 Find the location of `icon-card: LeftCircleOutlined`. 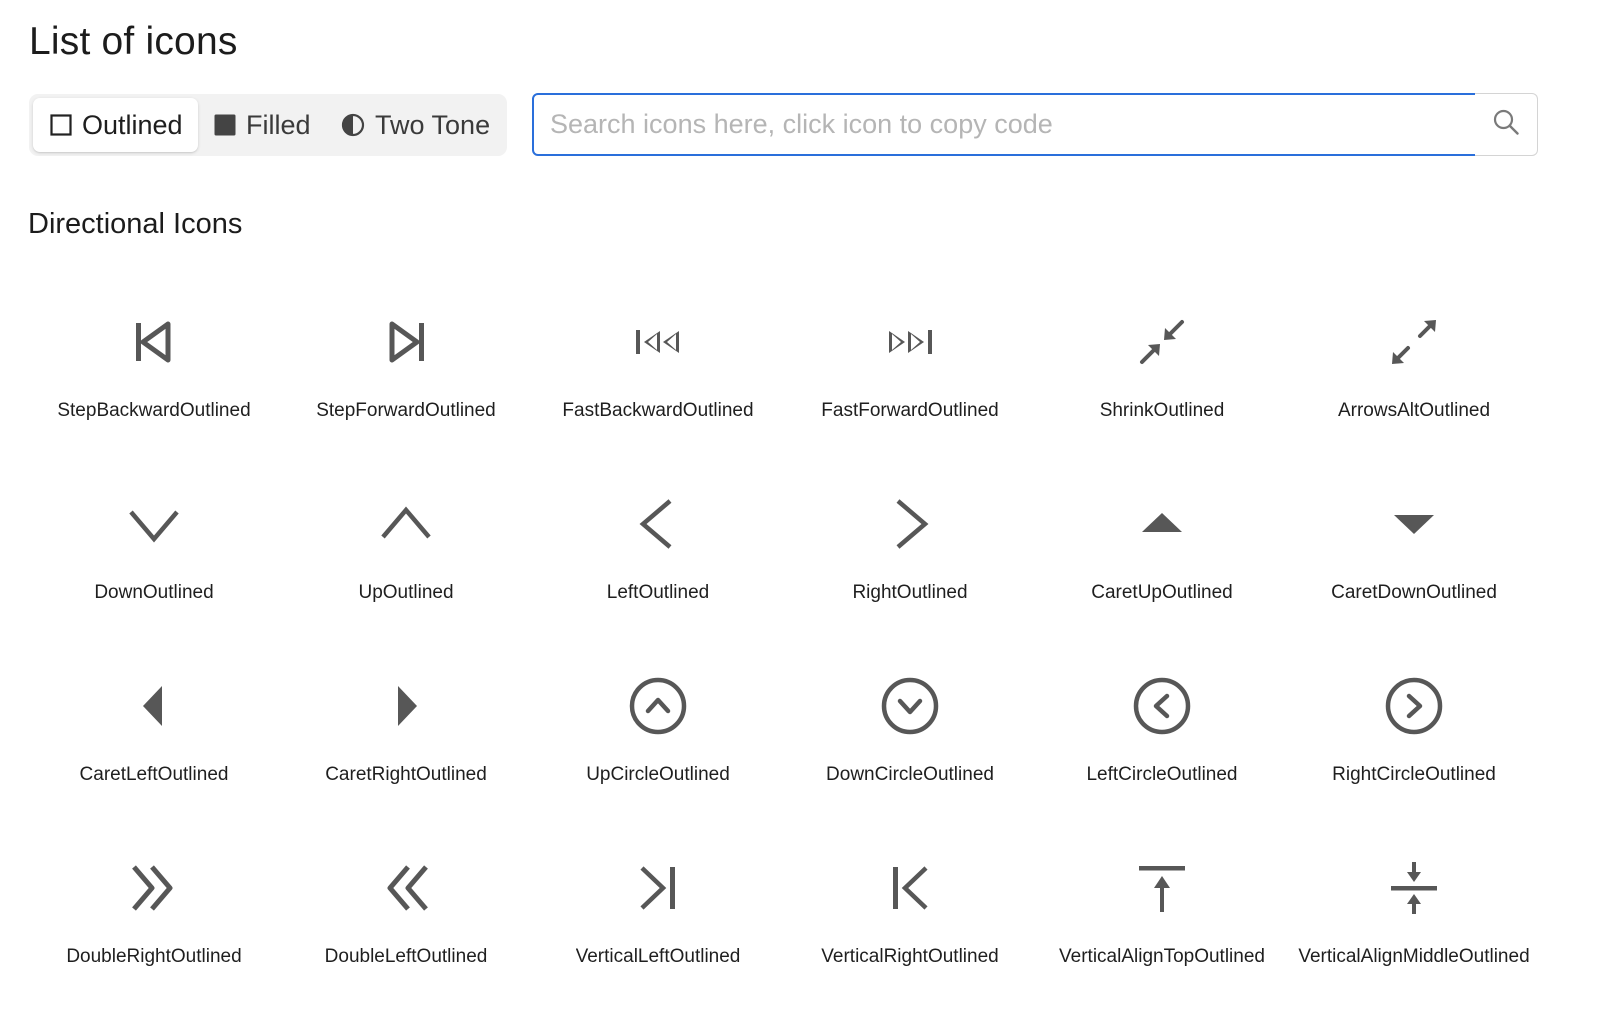

icon-card: LeftCircleOutlined is located at coordinates (1162, 737).